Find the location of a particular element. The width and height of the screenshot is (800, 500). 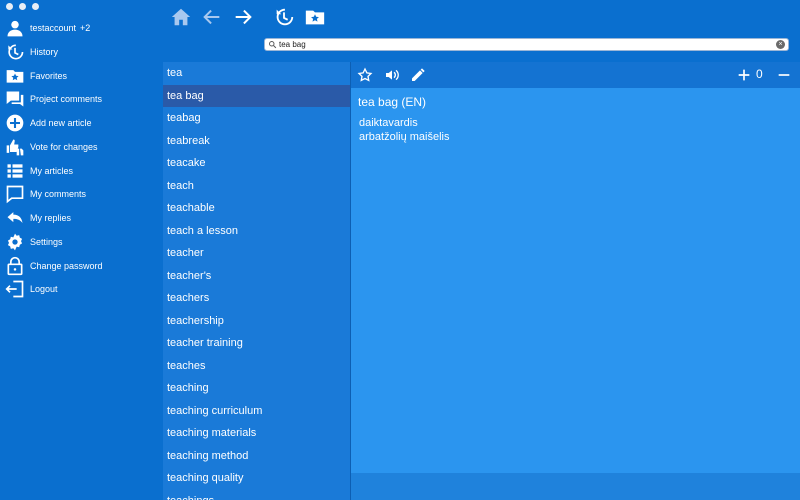

search-icon is located at coordinates (272, 44).